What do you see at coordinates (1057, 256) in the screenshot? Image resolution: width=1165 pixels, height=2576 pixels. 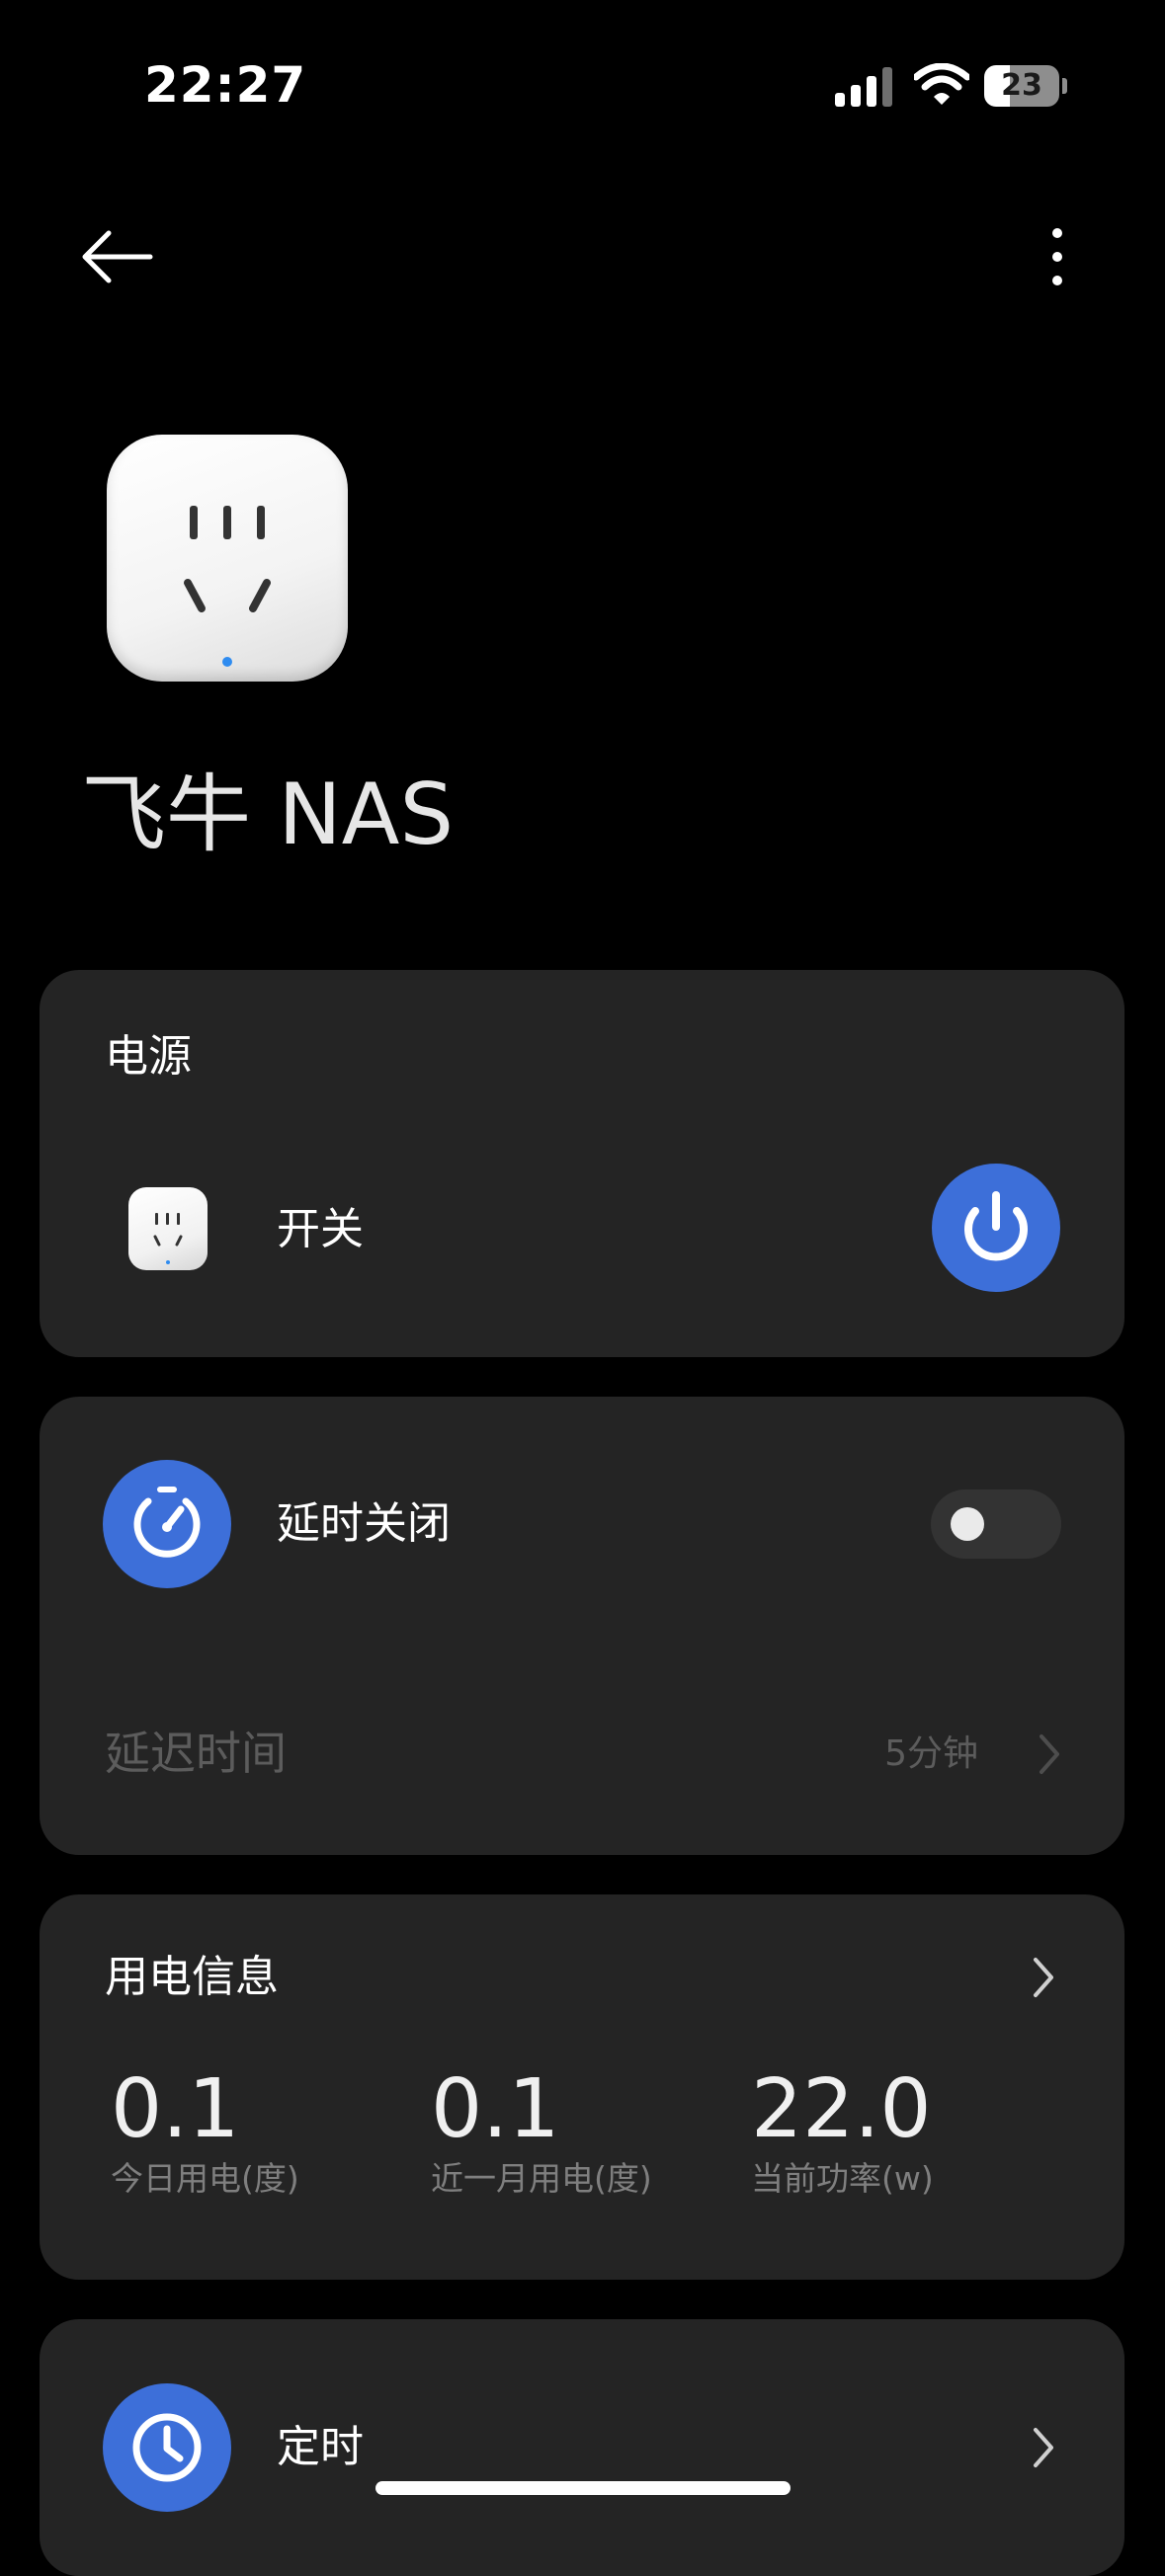 I see `more-options-icon` at bounding box center [1057, 256].